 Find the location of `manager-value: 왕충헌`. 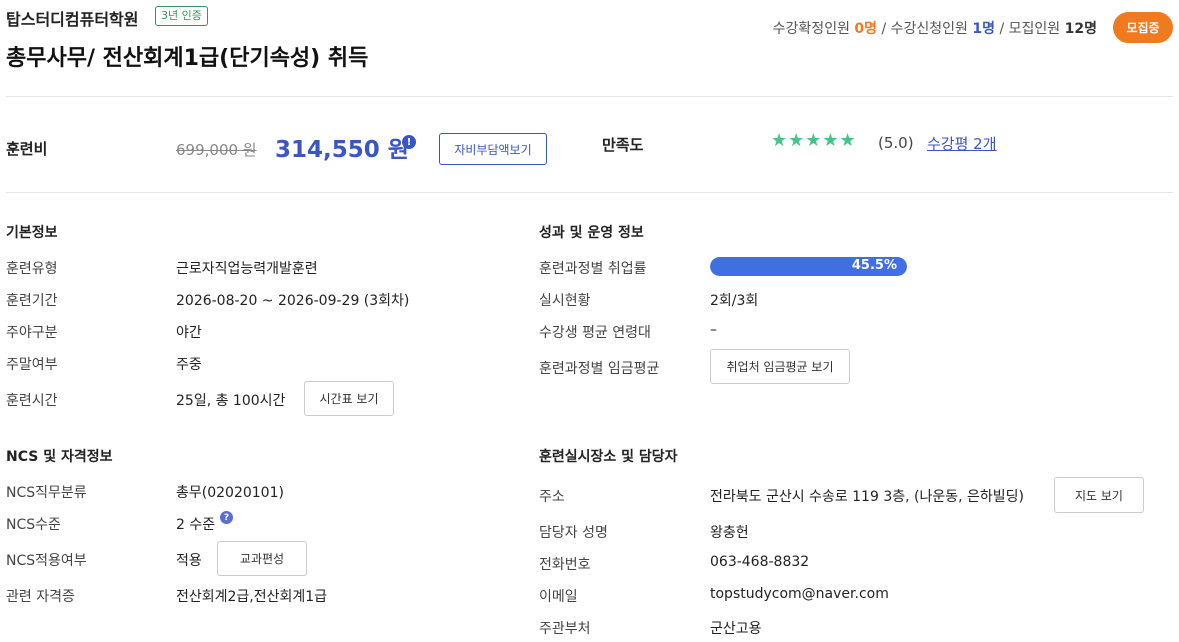

manager-value: 왕충헌 is located at coordinates (729, 533).